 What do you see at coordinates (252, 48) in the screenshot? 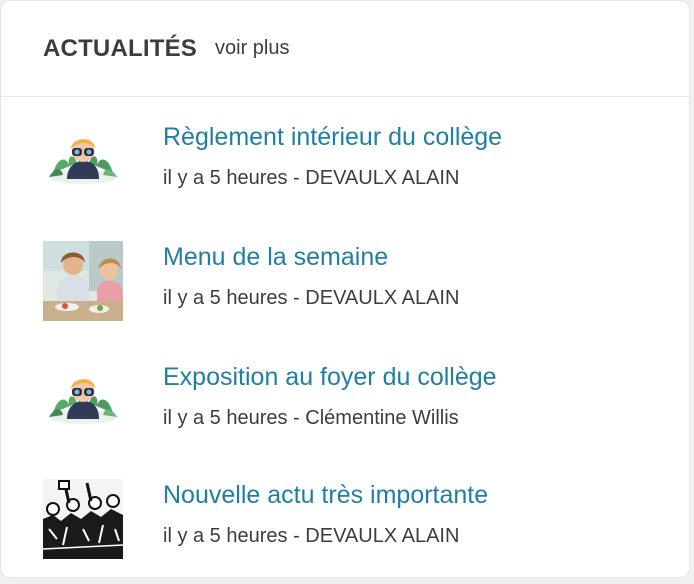
I see `see-more-link: voir plus` at bounding box center [252, 48].